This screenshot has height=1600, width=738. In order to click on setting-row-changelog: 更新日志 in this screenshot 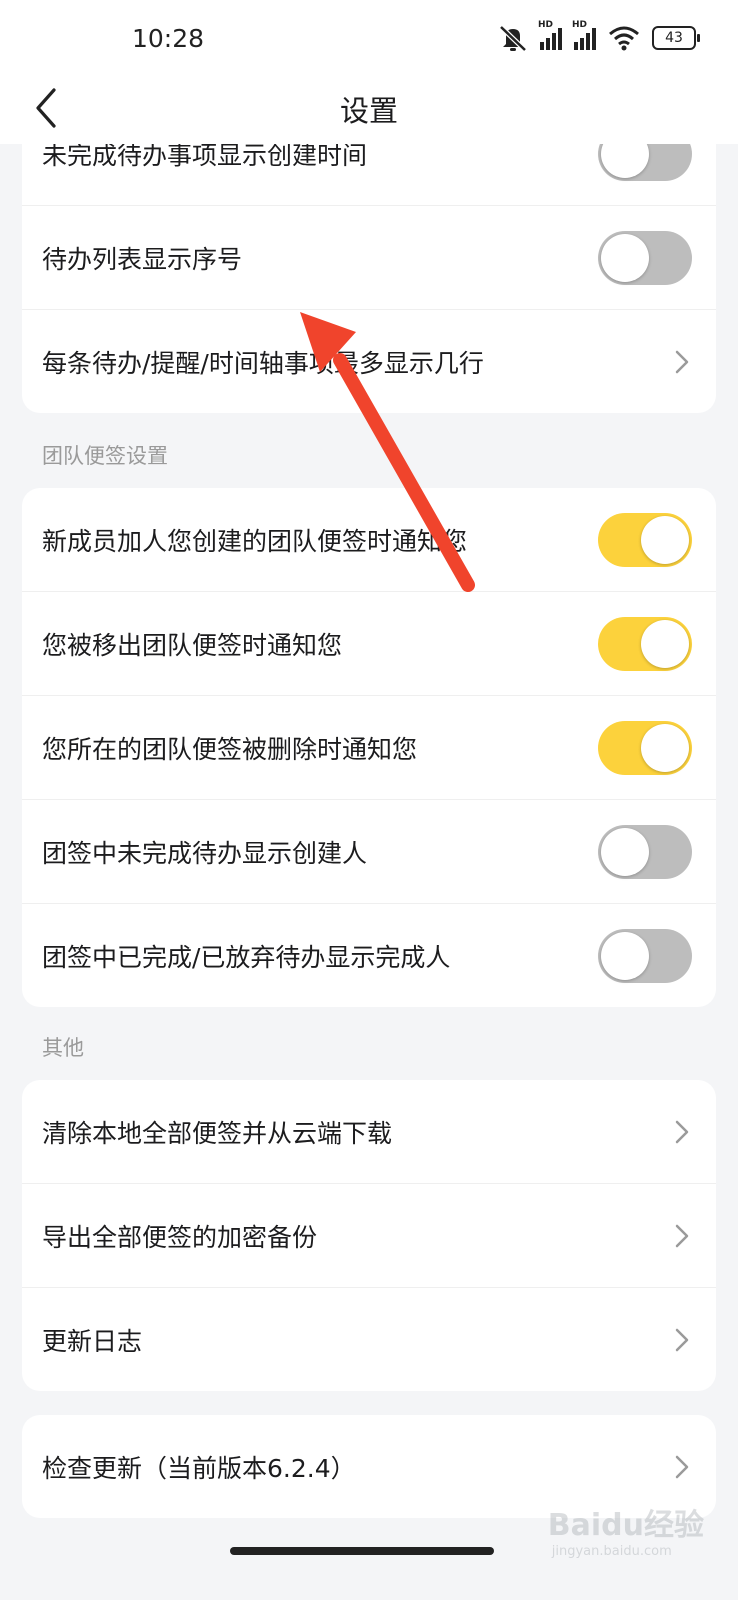, I will do `click(369, 1339)`.